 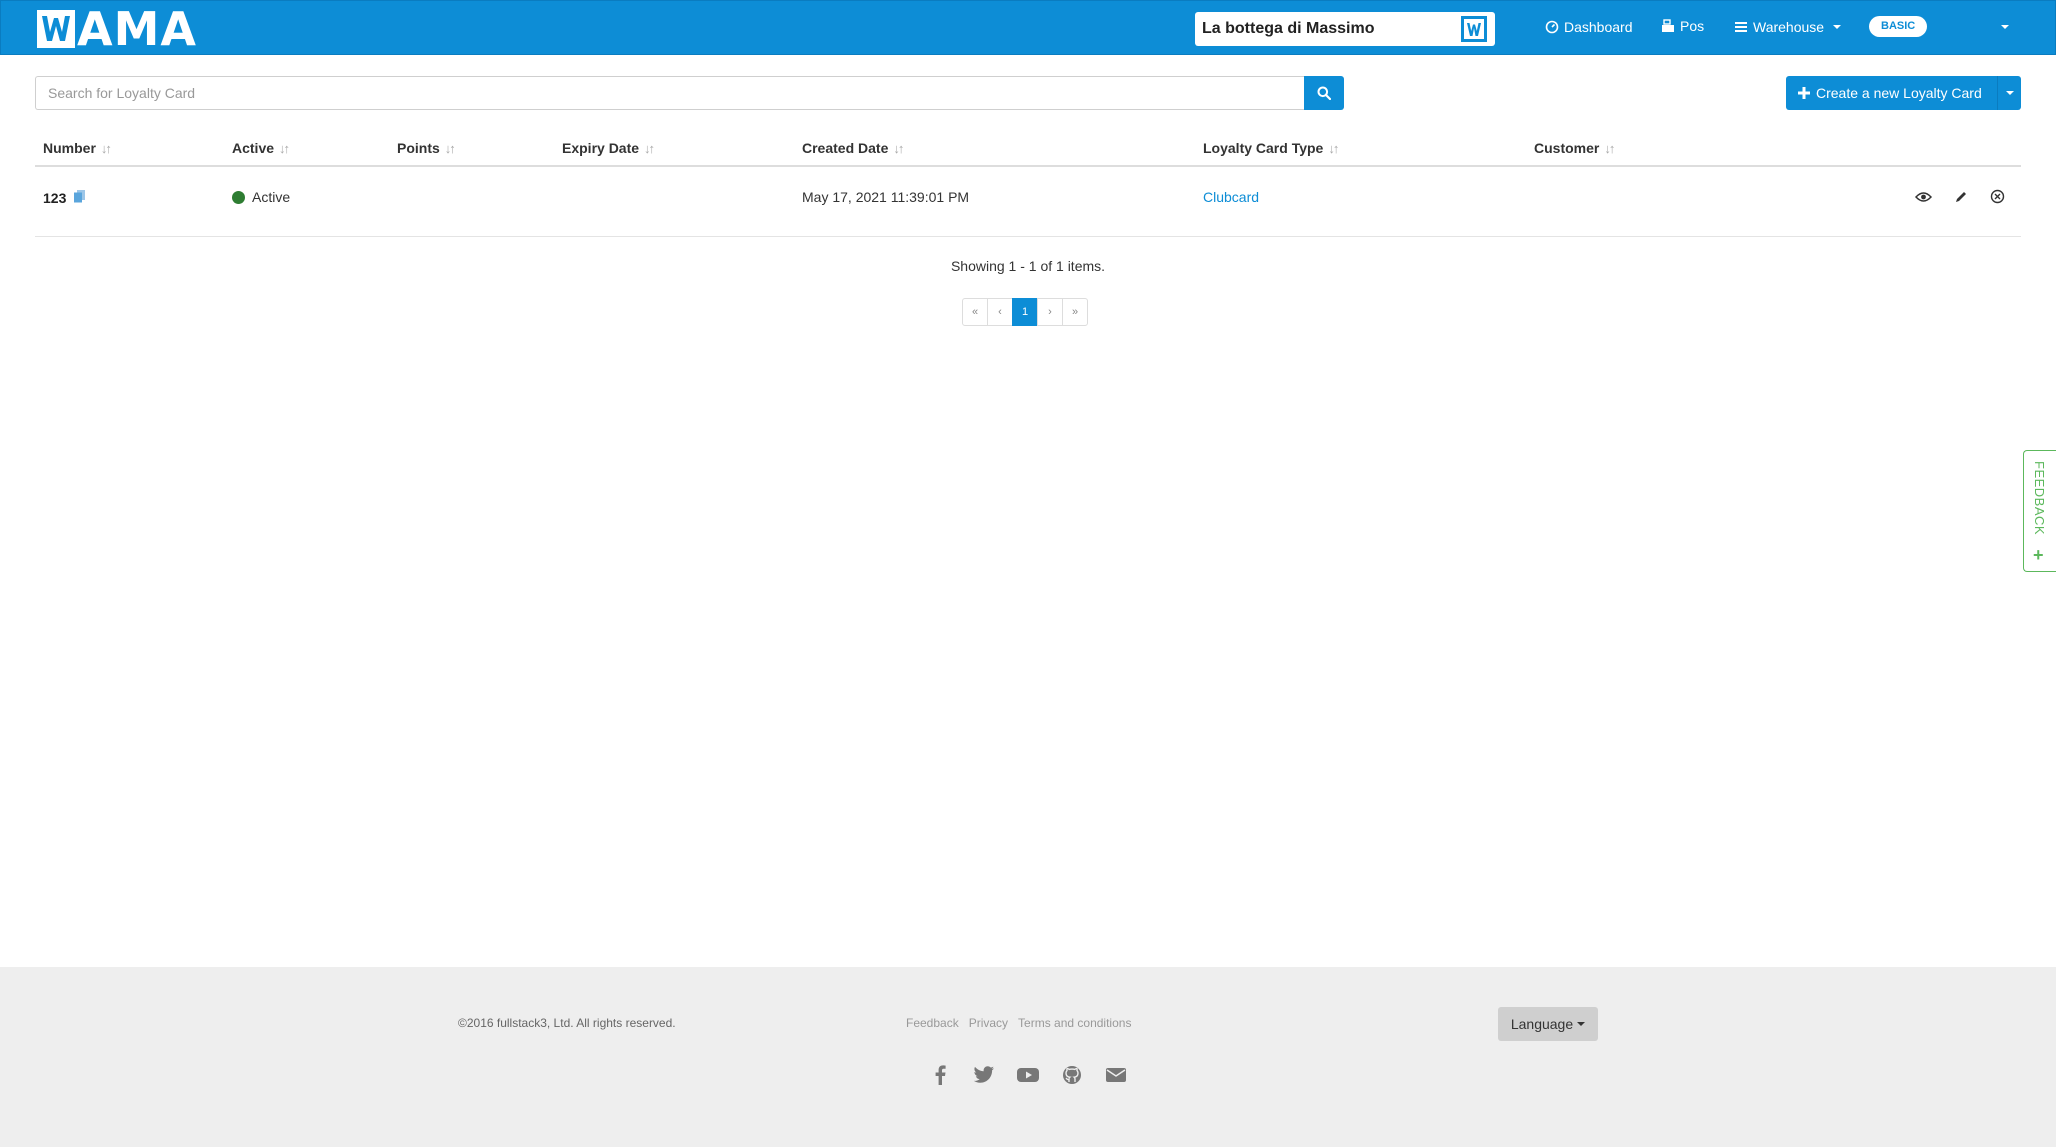 What do you see at coordinates (1028, 266) in the screenshot?
I see `items-summary: Showing 1 - 1 of 1 items.` at bounding box center [1028, 266].